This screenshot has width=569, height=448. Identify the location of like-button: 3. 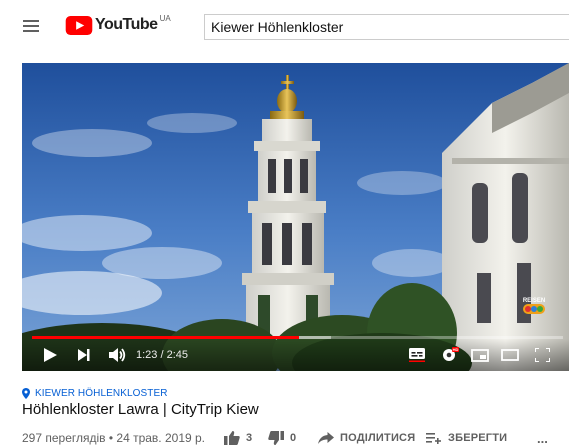
(238, 438).